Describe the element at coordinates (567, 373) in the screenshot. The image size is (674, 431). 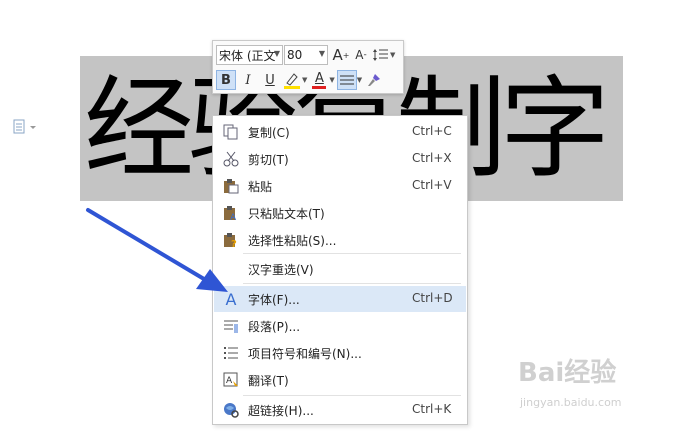
I see `watermark-logo: Bai经验` at that location.